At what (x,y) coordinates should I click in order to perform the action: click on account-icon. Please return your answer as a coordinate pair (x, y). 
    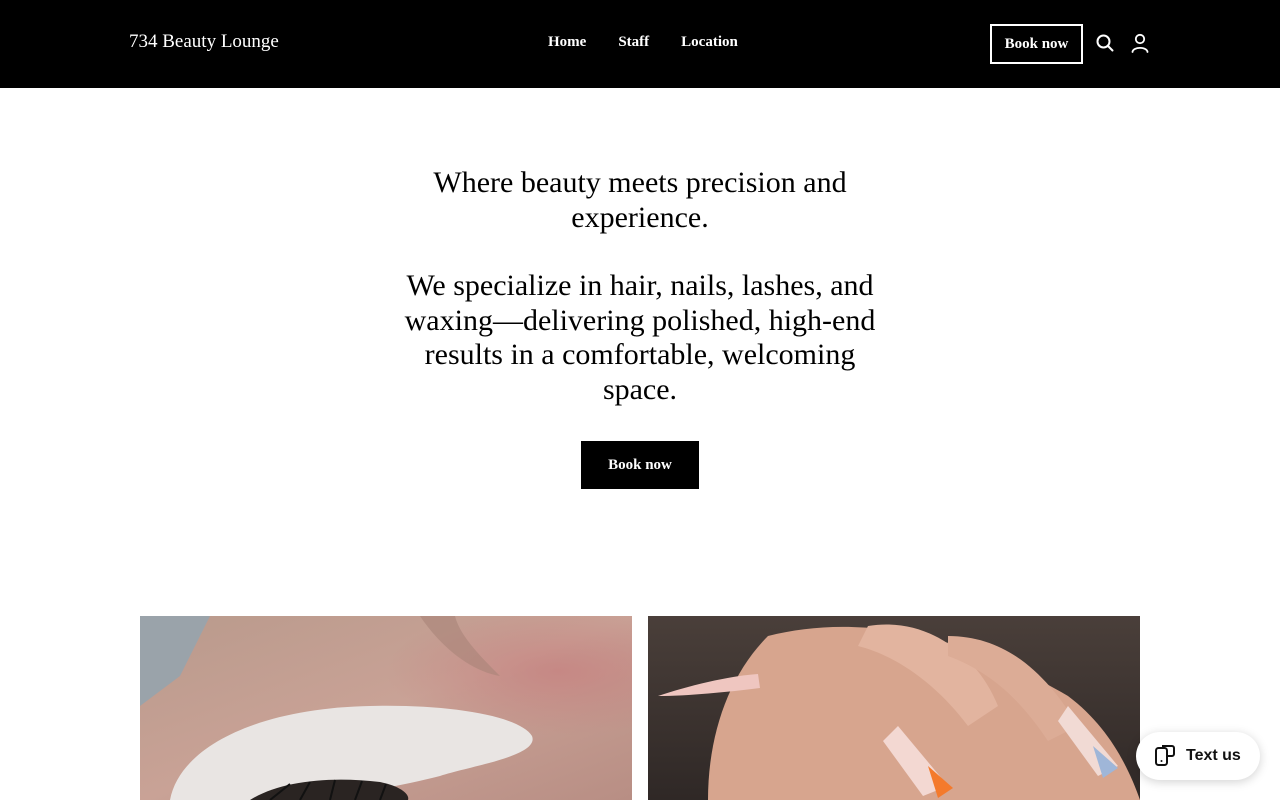
    Looking at the image, I should click on (1140, 43).